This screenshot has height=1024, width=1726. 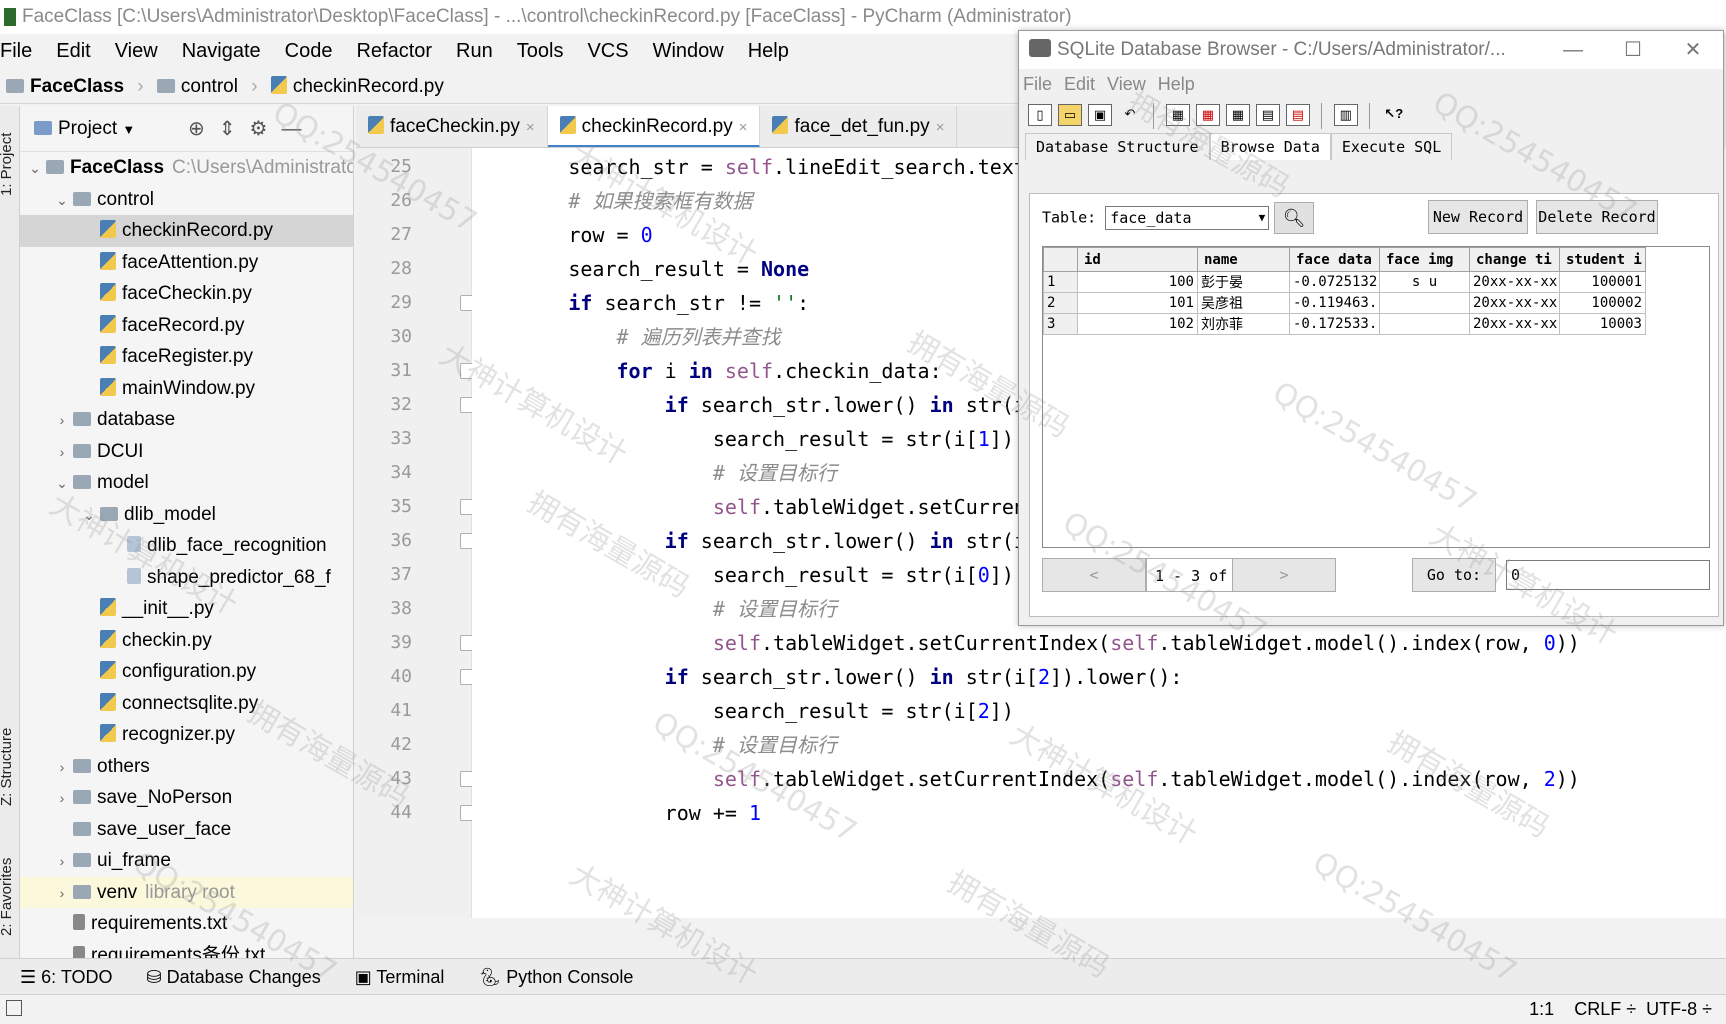 What do you see at coordinates (234, 977) in the screenshot?
I see `tool-window-1: ⛁ Database Changes` at bounding box center [234, 977].